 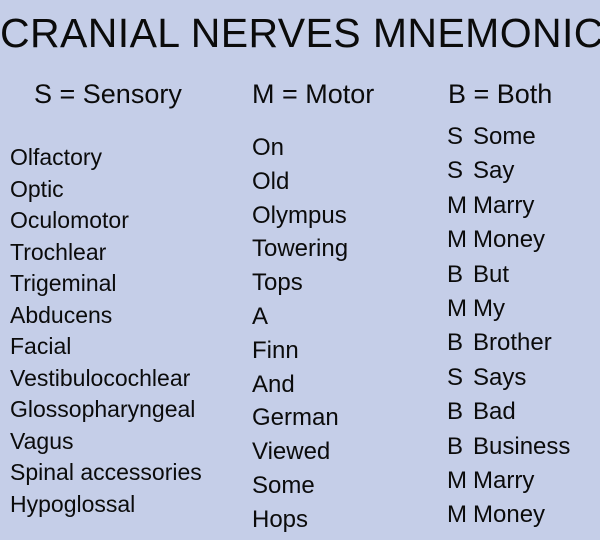 What do you see at coordinates (106, 472) in the screenshot?
I see `nerve-name-row: Spinal accessories` at bounding box center [106, 472].